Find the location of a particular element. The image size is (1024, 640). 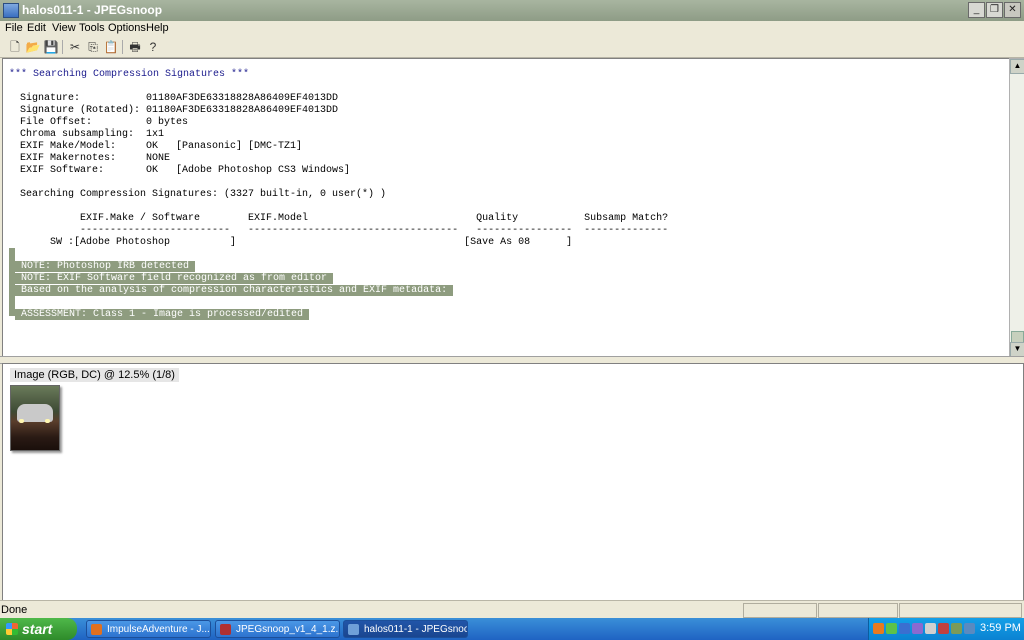

status-bar: Done is located at coordinates (512, 609).